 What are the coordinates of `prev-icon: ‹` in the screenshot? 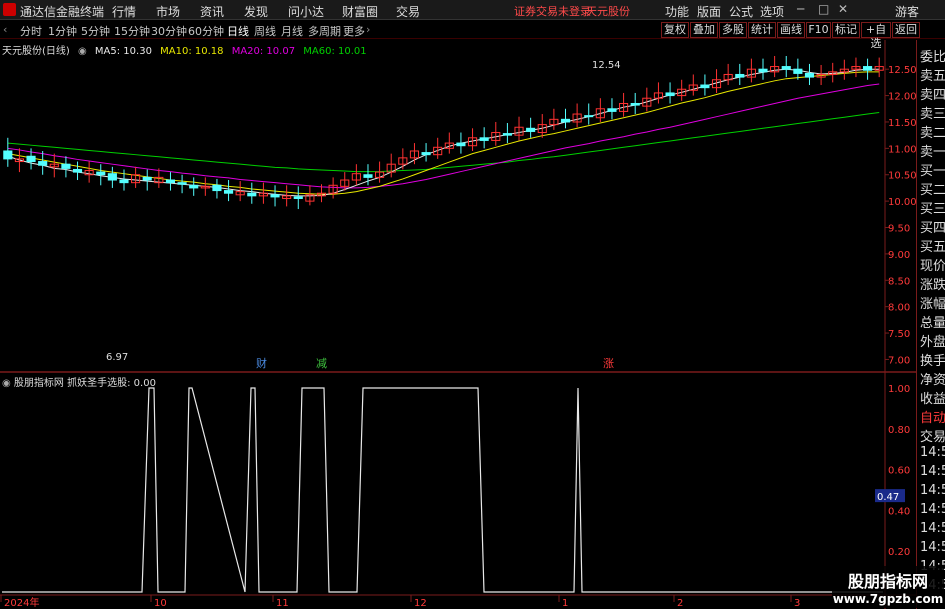 It's located at (5, 29).